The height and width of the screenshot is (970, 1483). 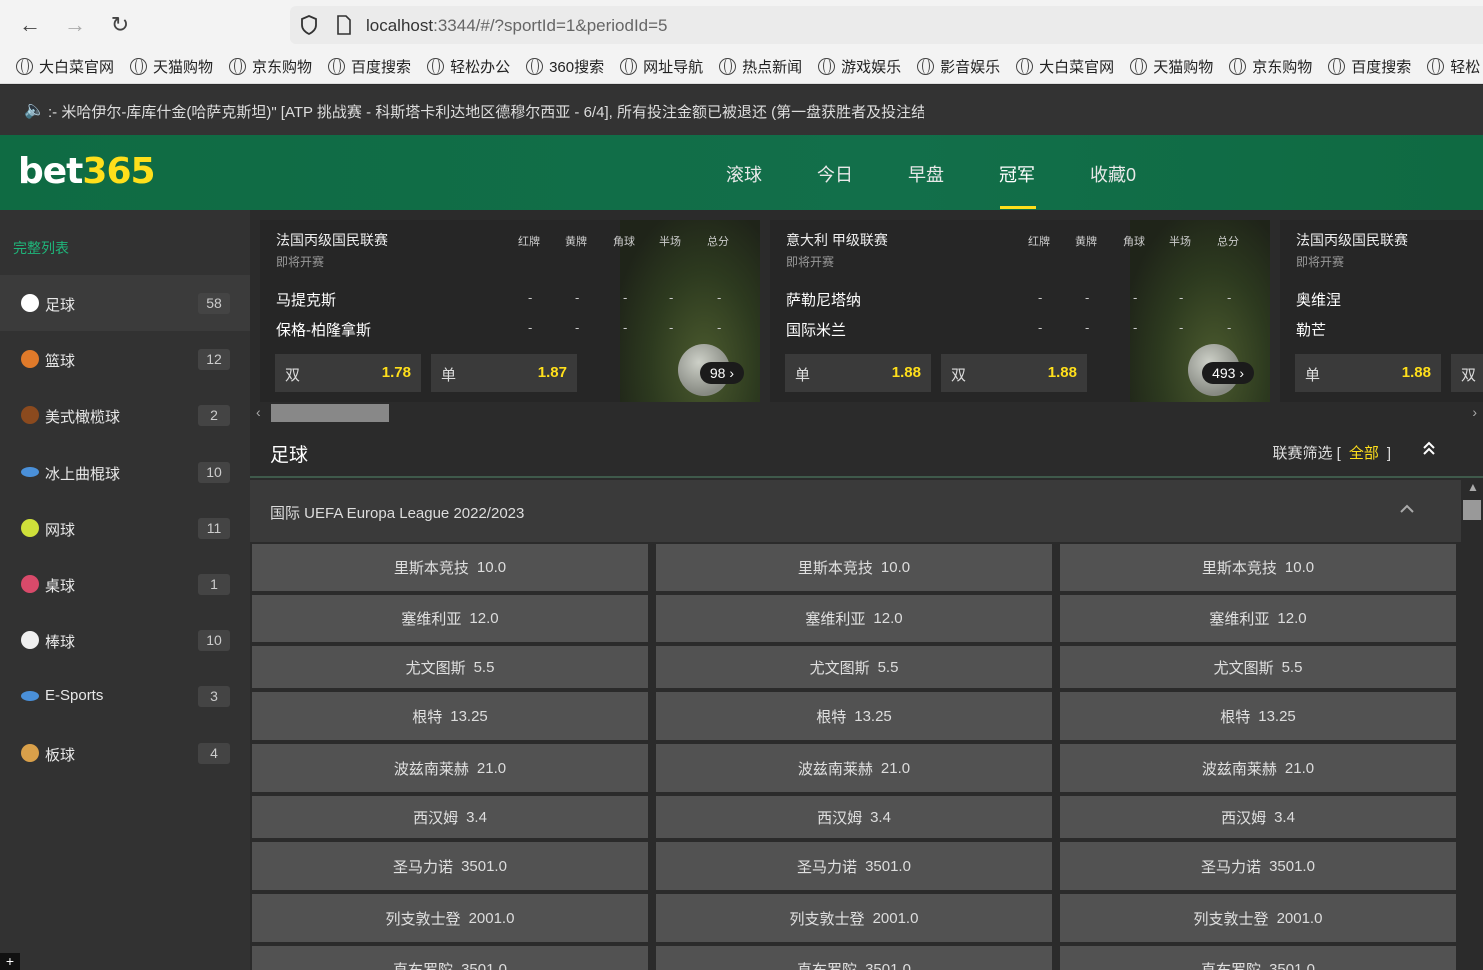 I want to click on esports-icon, so click(x=30, y=696).